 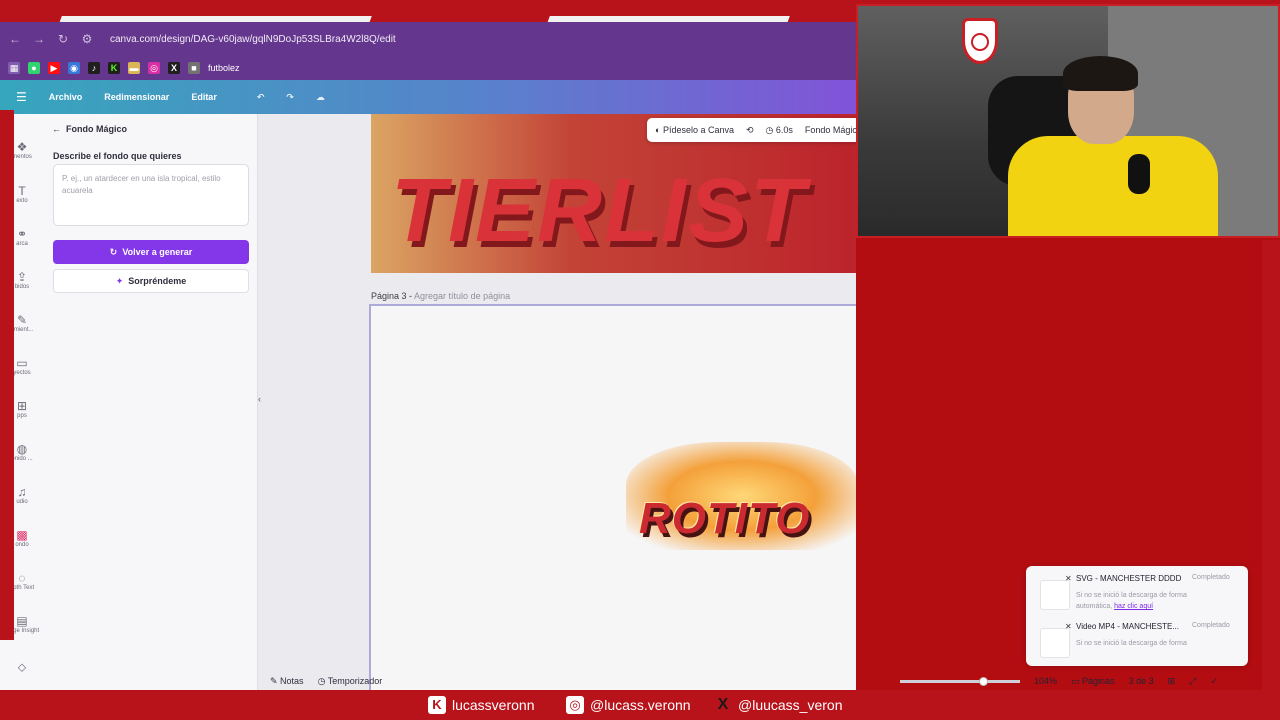 What do you see at coordinates (984, 681) in the screenshot?
I see `zoom-knob` at bounding box center [984, 681].